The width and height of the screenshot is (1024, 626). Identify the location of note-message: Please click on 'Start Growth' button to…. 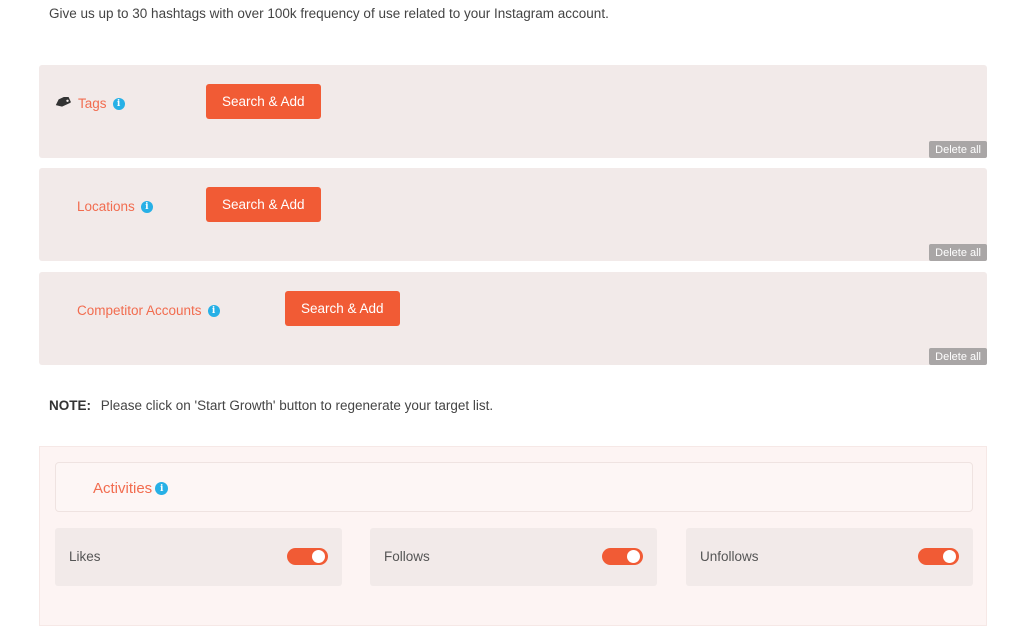
(297, 405).